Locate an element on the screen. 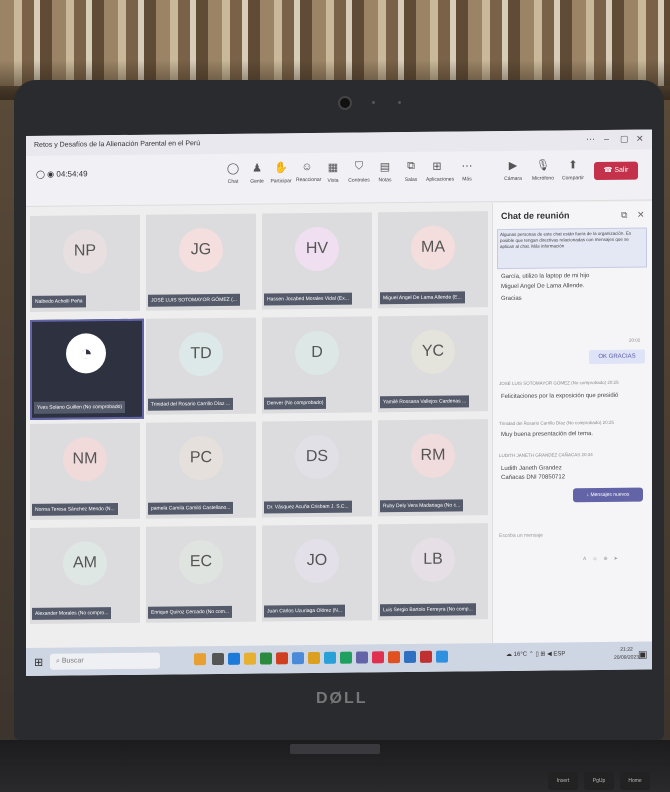 The height and width of the screenshot is (792, 670). avatar: MA is located at coordinates (433, 247).